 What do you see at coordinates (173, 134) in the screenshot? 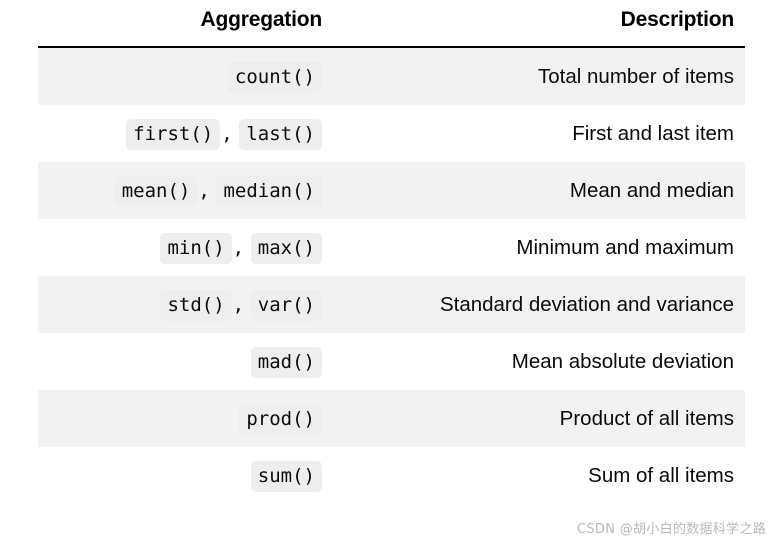
I see `function-code-span: first()` at bounding box center [173, 134].